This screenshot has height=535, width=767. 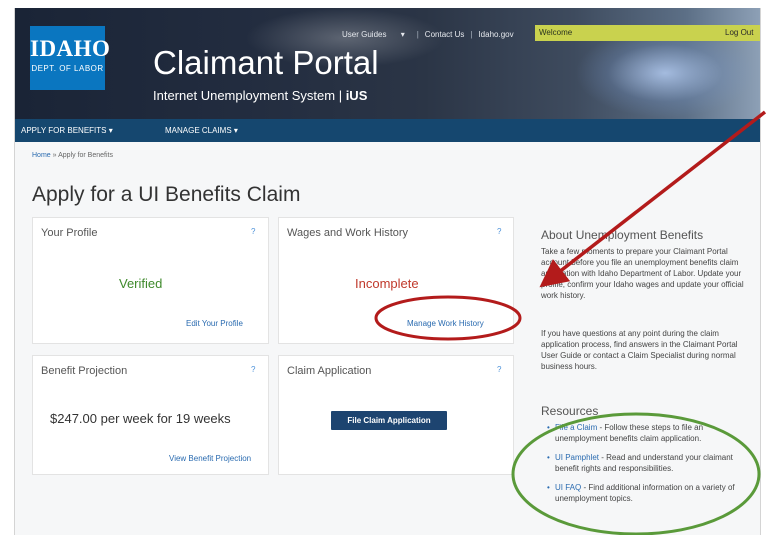 What do you see at coordinates (742, 33) in the screenshot?
I see `logout-link: Log Out` at bounding box center [742, 33].